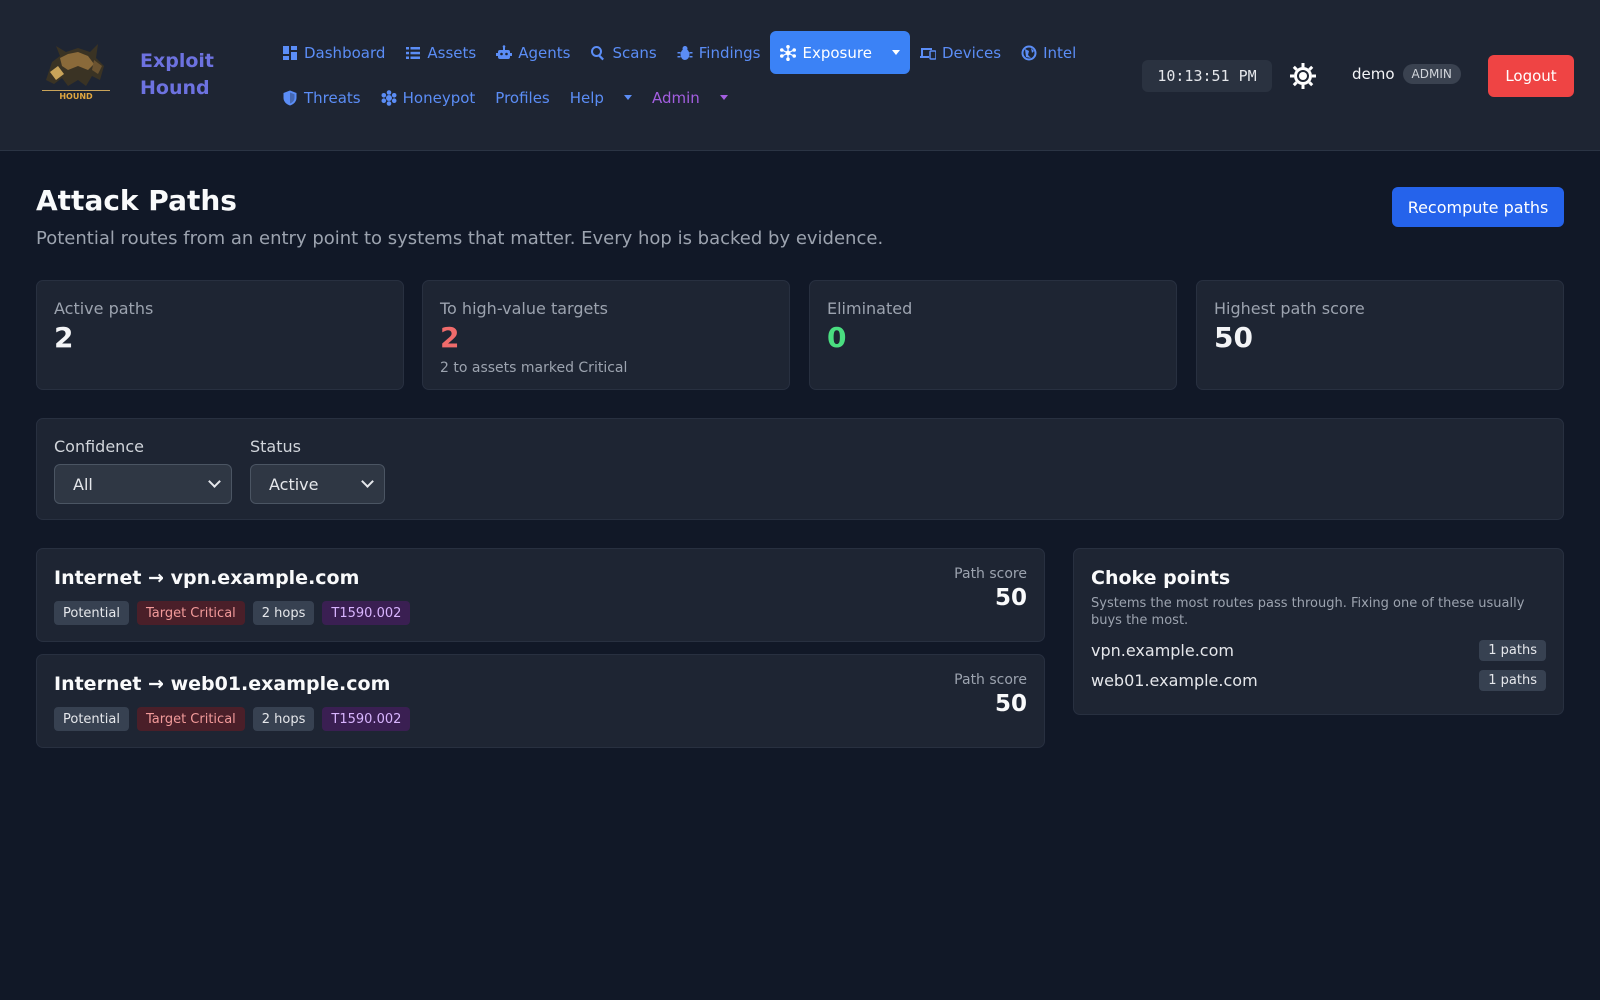 The image size is (1600, 1000). I want to click on choke-point-name: vpn.example.com, so click(1162, 650).